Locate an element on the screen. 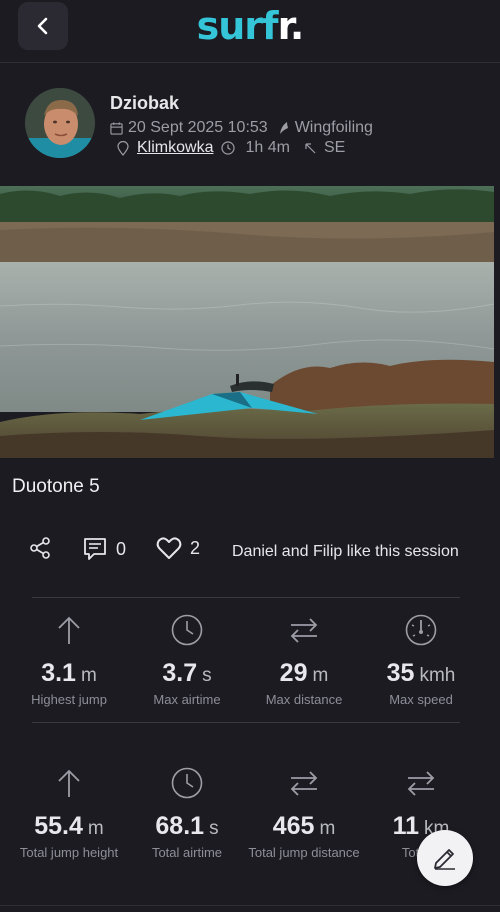  wind-direction: SE is located at coordinates (334, 147).